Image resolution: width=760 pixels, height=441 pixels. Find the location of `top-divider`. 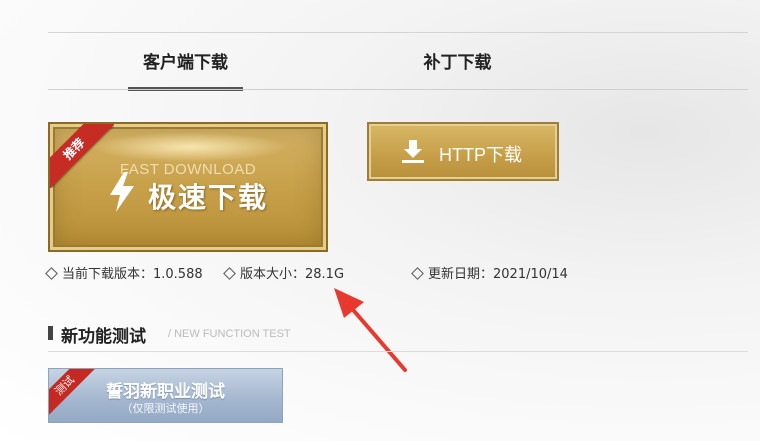

top-divider is located at coordinates (398, 32).